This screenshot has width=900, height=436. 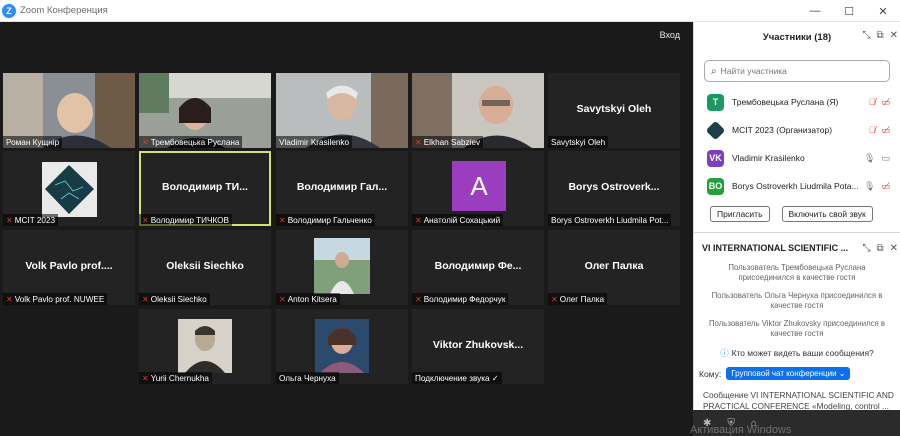 What do you see at coordinates (768, 158) in the screenshot?
I see `participant-name: Vladimir Krasilenko` at bounding box center [768, 158].